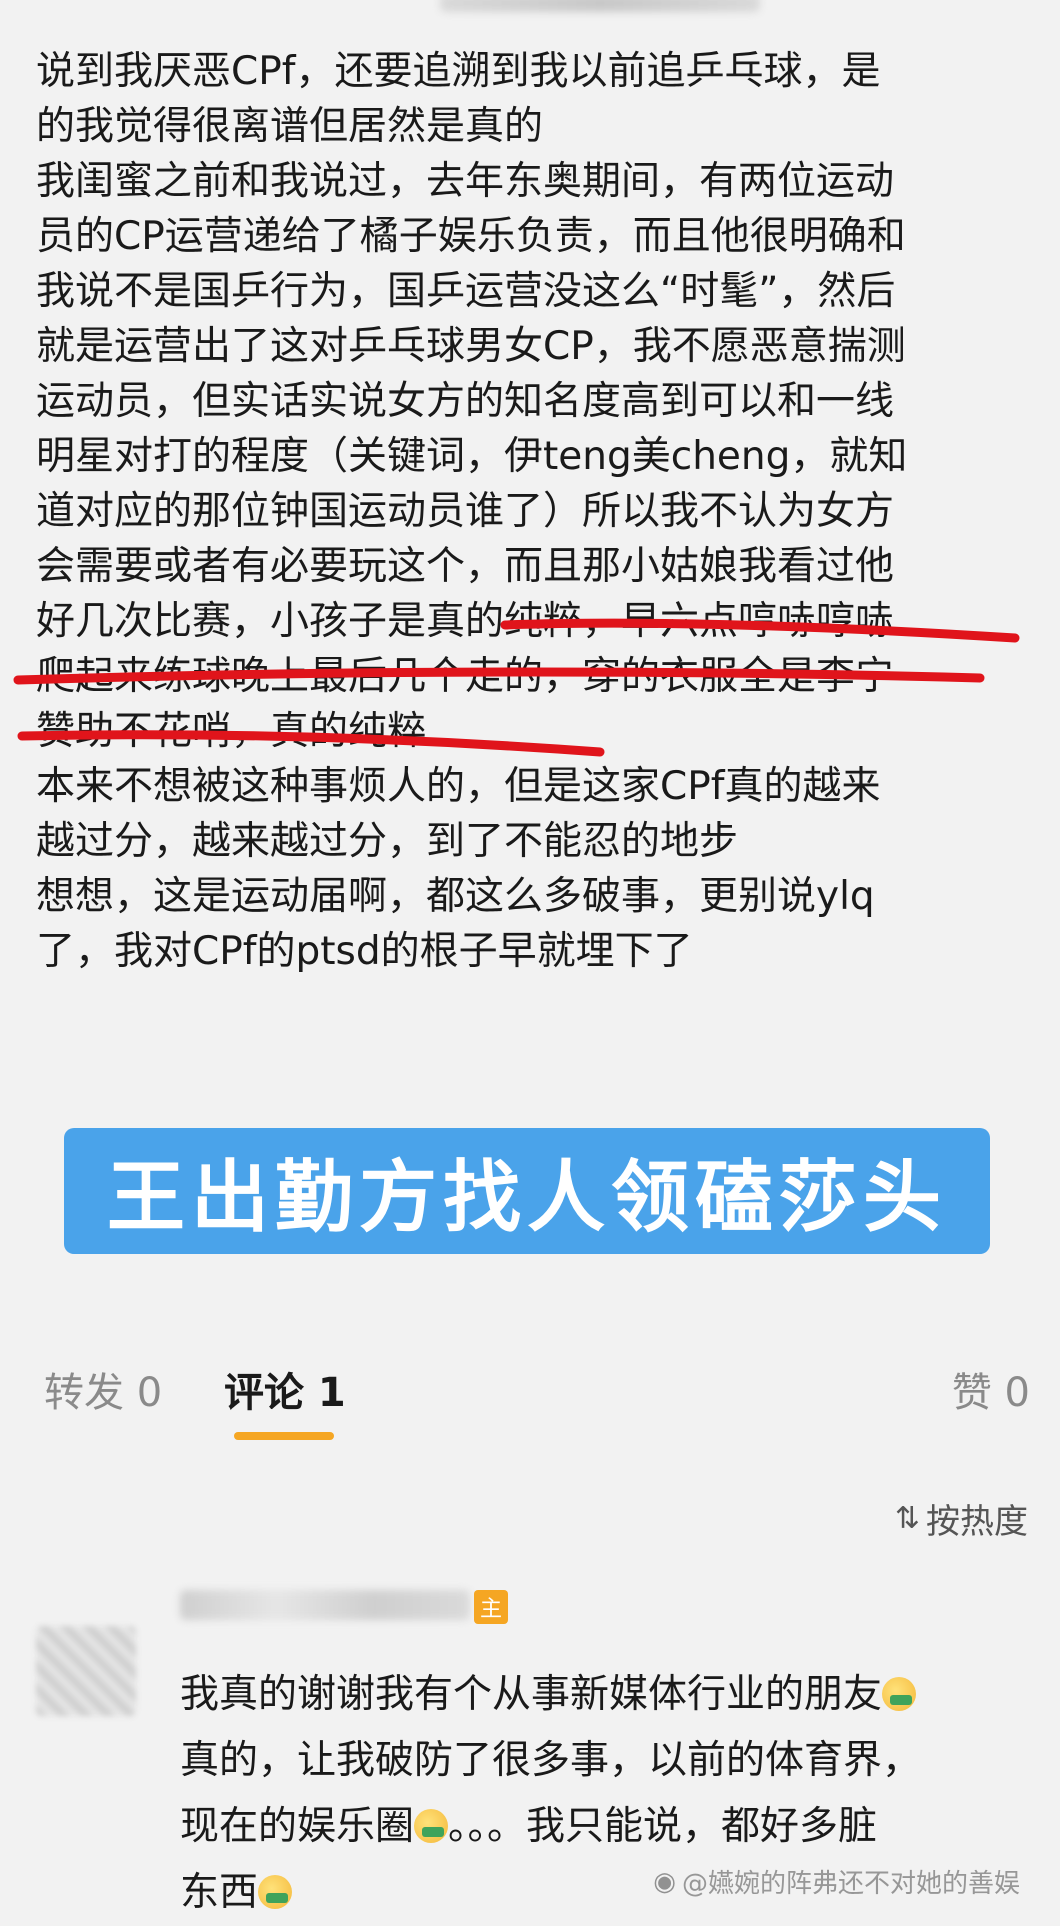 The height and width of the screenshot is (1926, 1060). What do you see at coordinates (471, 346) in the screenshot?
I see `post-line: 就是运营出了这对乒乓球男女CP，我不愿恶意揣测` at bounding box center [471, 346].